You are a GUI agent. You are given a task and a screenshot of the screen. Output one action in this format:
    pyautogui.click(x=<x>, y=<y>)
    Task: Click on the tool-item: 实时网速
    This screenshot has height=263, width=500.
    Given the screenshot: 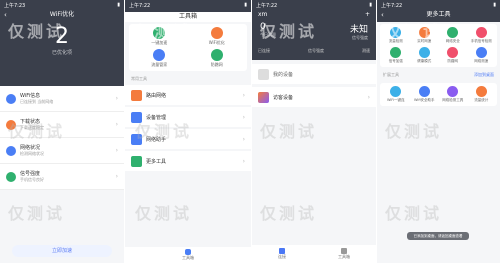 What is the action you would take?
    pyautogui.click(x=425, y=35)
    